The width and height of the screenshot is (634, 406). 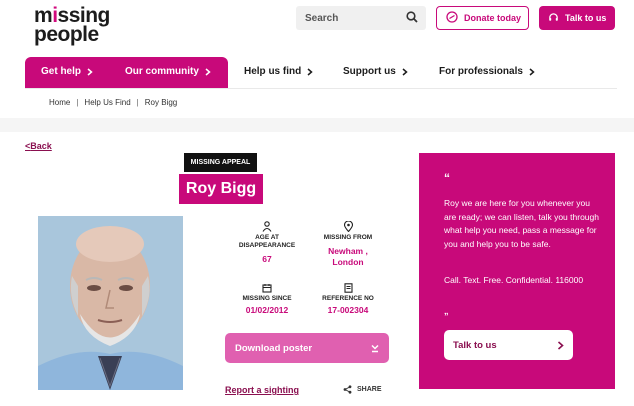 I want to click on donate-icon, so click(x=452, y=18).